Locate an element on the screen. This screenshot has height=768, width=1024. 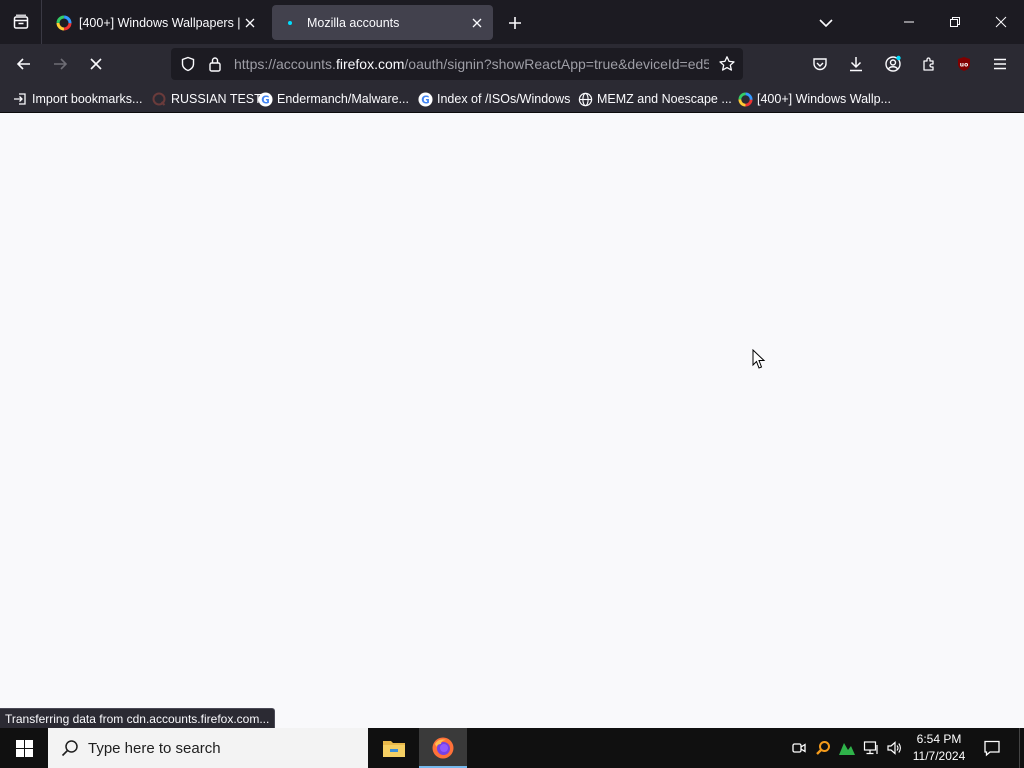
bookmark-russian-test: RUSSIAN TEST is located at coordinates (206, 99).